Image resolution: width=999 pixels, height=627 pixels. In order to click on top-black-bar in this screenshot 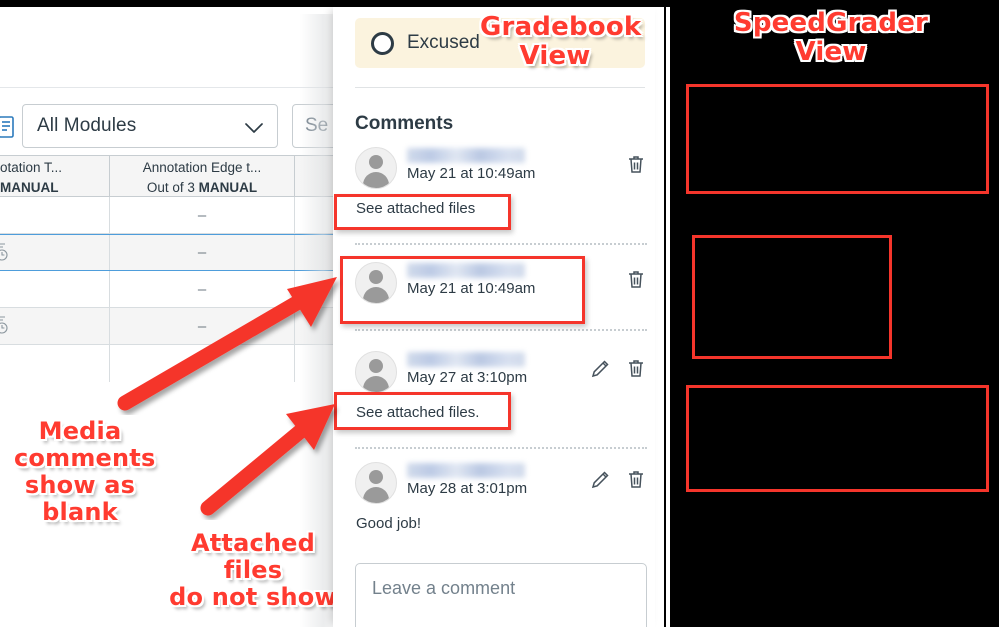, I will do `click(499, 3)`.